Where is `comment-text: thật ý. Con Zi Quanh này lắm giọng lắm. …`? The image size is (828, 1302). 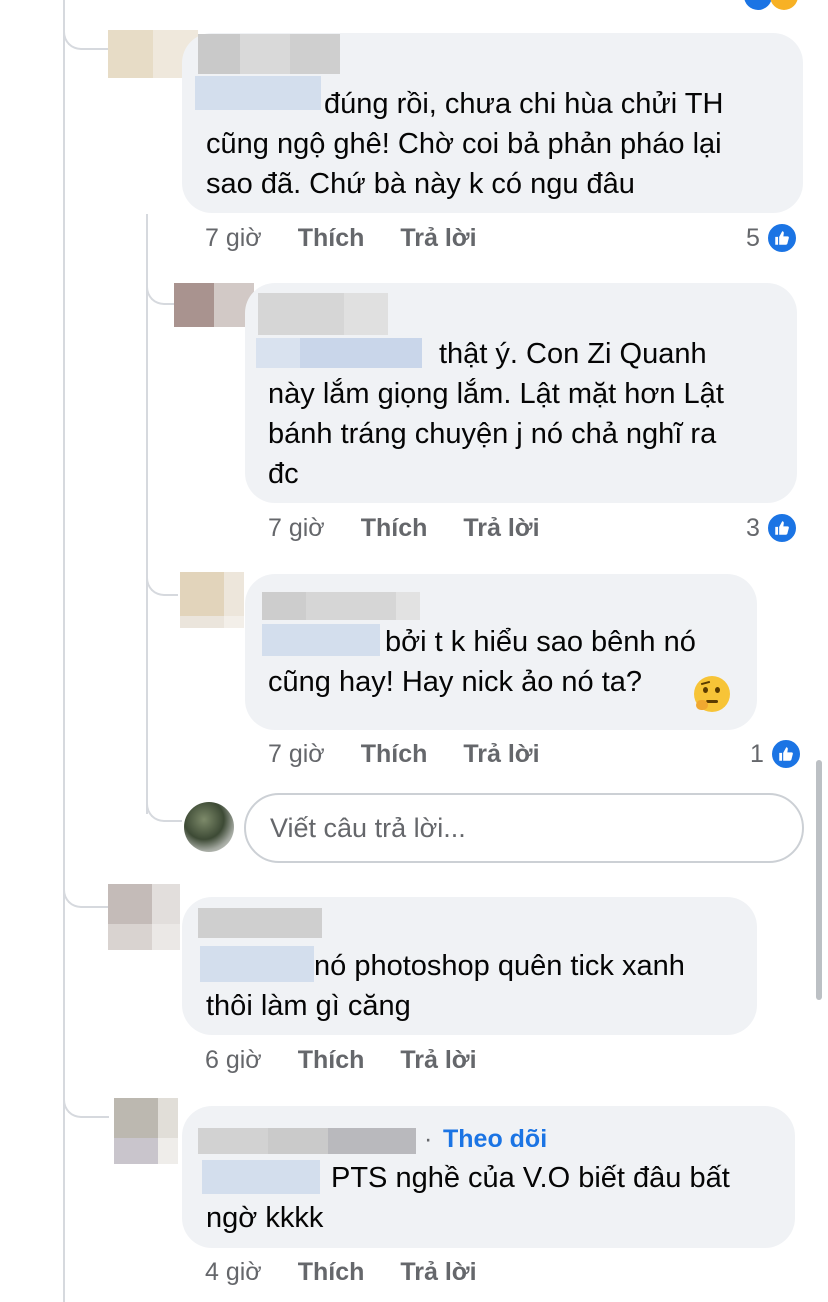
comment-text: thật ý. Con Zi Quanh này lắm giọng lắm. … is located at coordinates (496, 414).